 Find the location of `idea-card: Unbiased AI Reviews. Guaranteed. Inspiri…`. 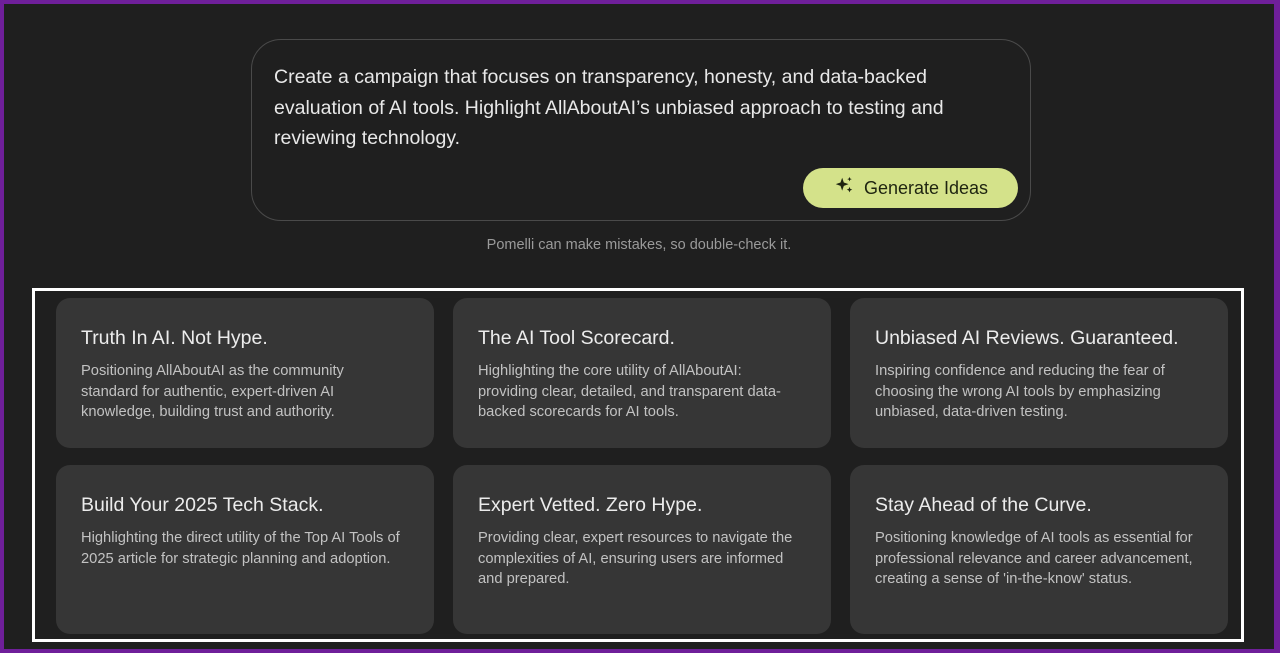

idea-card: Unbiased AI Reviews. Guaranteed. Inspiri… is located at coordinates (1039, 373).